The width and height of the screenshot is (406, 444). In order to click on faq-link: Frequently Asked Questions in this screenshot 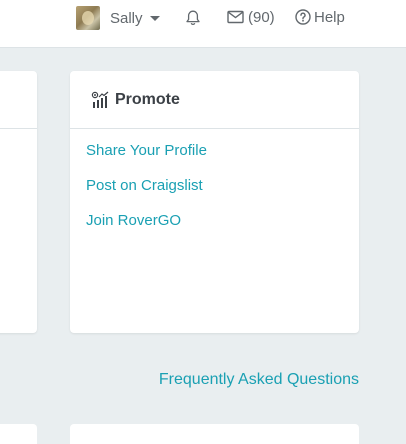, I will do `click(259, 380)`.